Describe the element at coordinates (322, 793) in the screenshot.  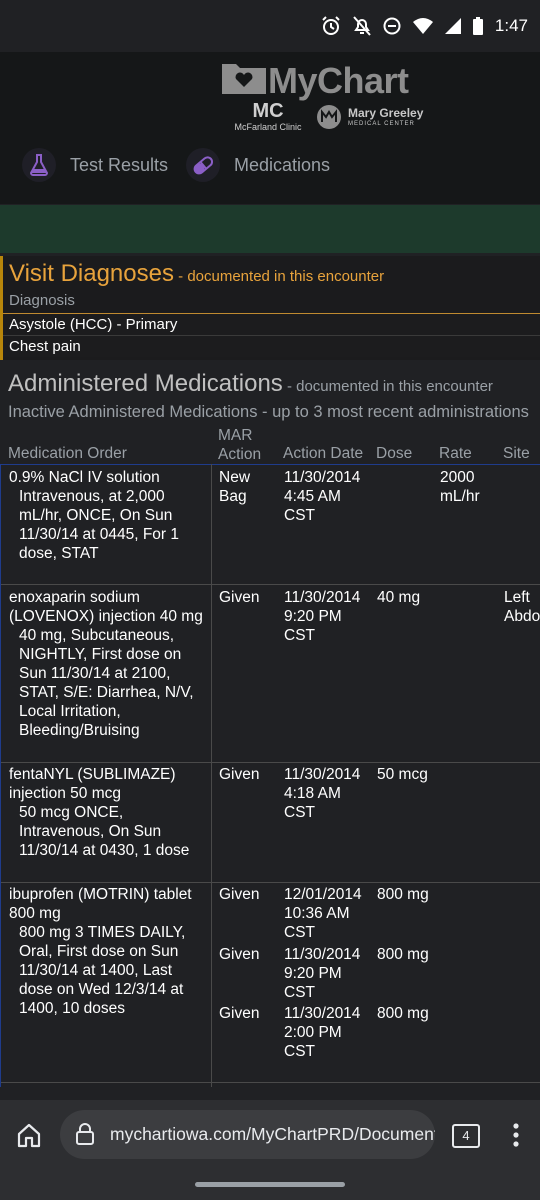
I see `action-date-cell: 11/30/2014 4:18 AM CST` at that location.